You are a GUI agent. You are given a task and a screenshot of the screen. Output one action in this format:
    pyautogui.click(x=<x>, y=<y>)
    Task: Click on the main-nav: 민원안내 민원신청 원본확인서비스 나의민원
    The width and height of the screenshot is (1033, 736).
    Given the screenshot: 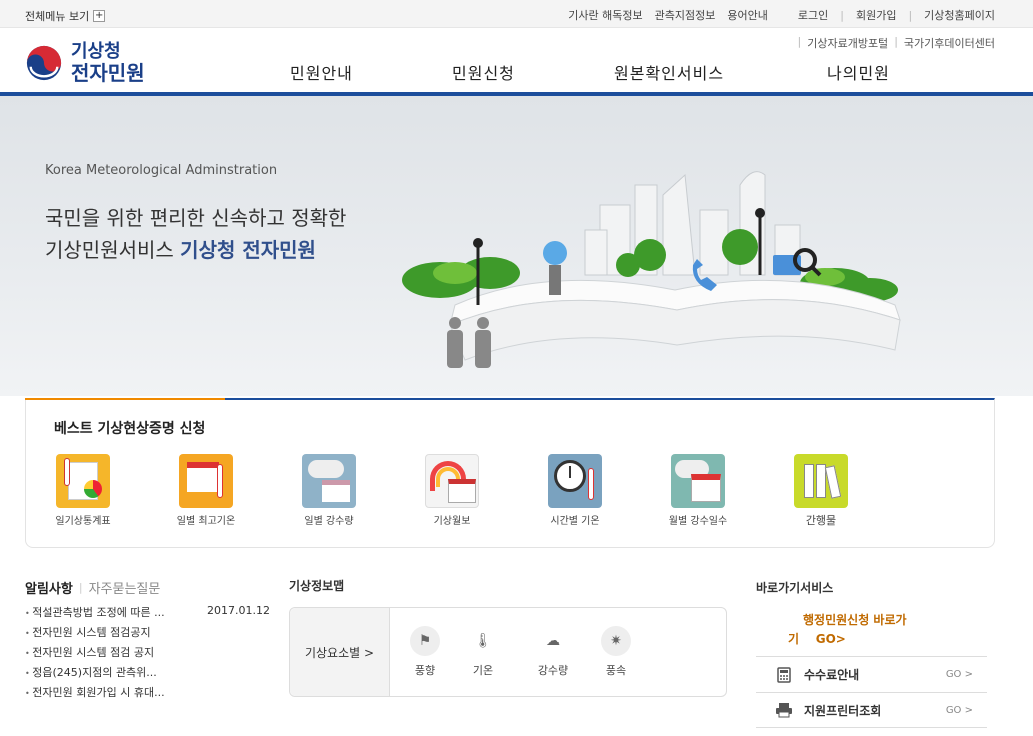 What is the action you would take?
    pyautogui.click(x=590, y=72)
    